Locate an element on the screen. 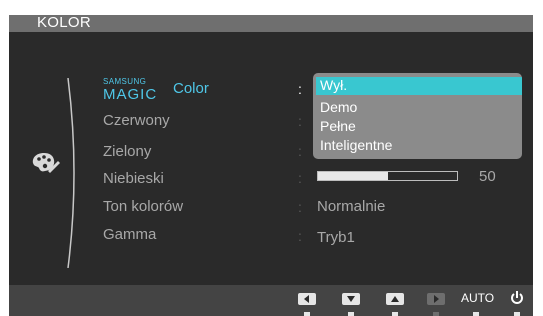 The height and width of the screenshot is (316, 543). dropdown-option-inteligentne: Inteligentne is located at coordinates (356, 145).